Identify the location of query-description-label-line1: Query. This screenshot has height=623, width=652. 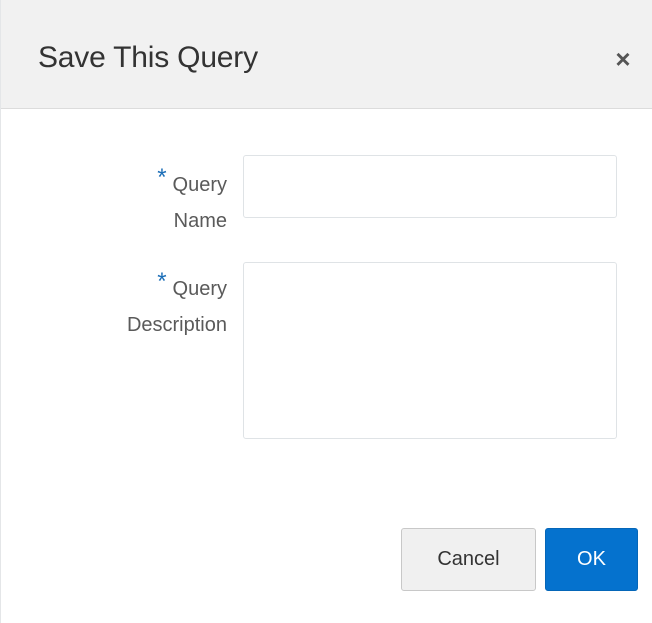
(199, 289).